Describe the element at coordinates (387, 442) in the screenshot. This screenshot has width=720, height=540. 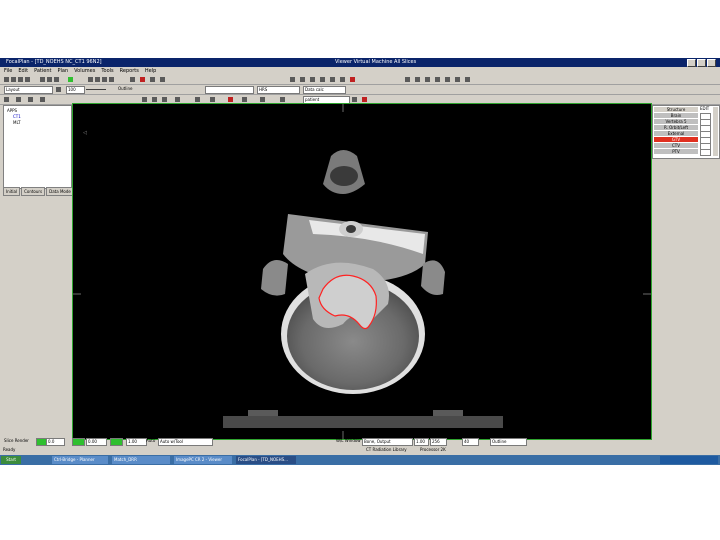
I see `window-select: Bone, Output` at that location.